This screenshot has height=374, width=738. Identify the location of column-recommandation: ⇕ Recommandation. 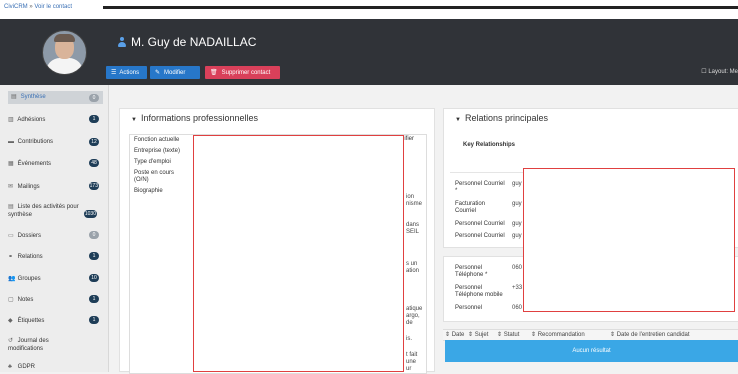
(558, 334).